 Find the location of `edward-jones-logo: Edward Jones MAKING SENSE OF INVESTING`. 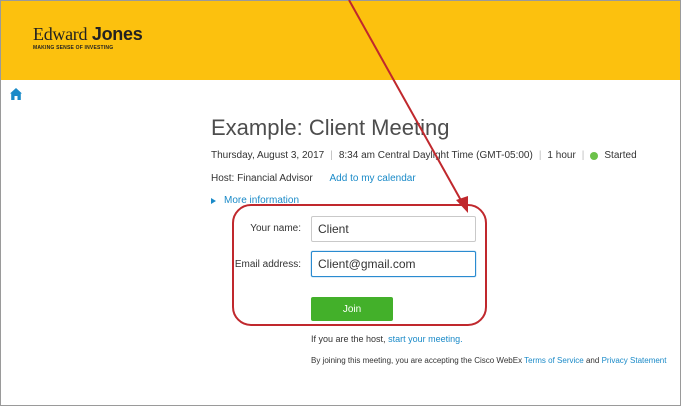

edward-jones-logo: Edward Jones MAKING SENSE OF INVESTING is located at coordinates (88, 37).